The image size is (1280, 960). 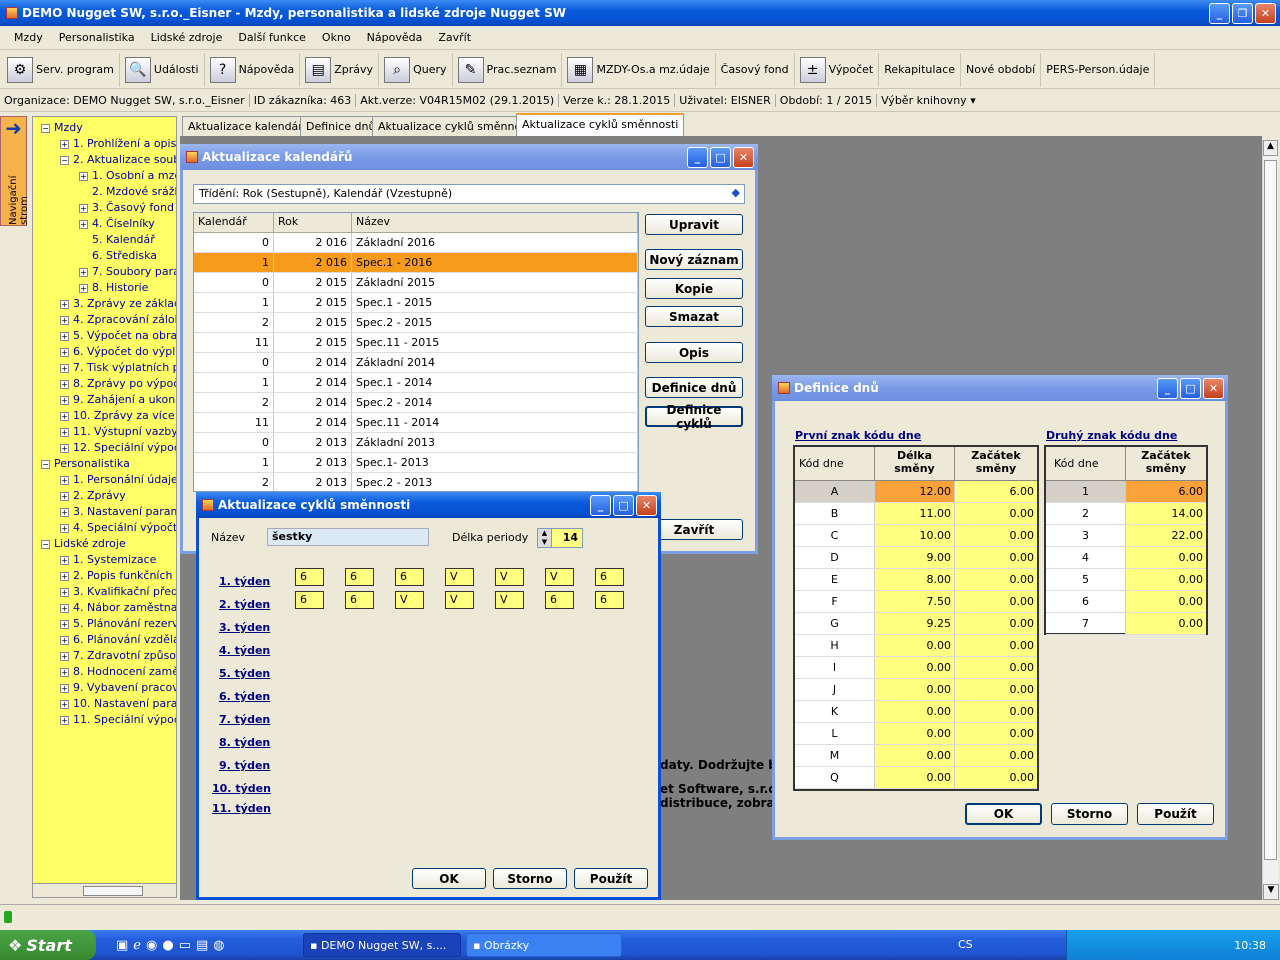 I want to click on tree-item: +10. Nastavení paran, so click(x=118, y=703).